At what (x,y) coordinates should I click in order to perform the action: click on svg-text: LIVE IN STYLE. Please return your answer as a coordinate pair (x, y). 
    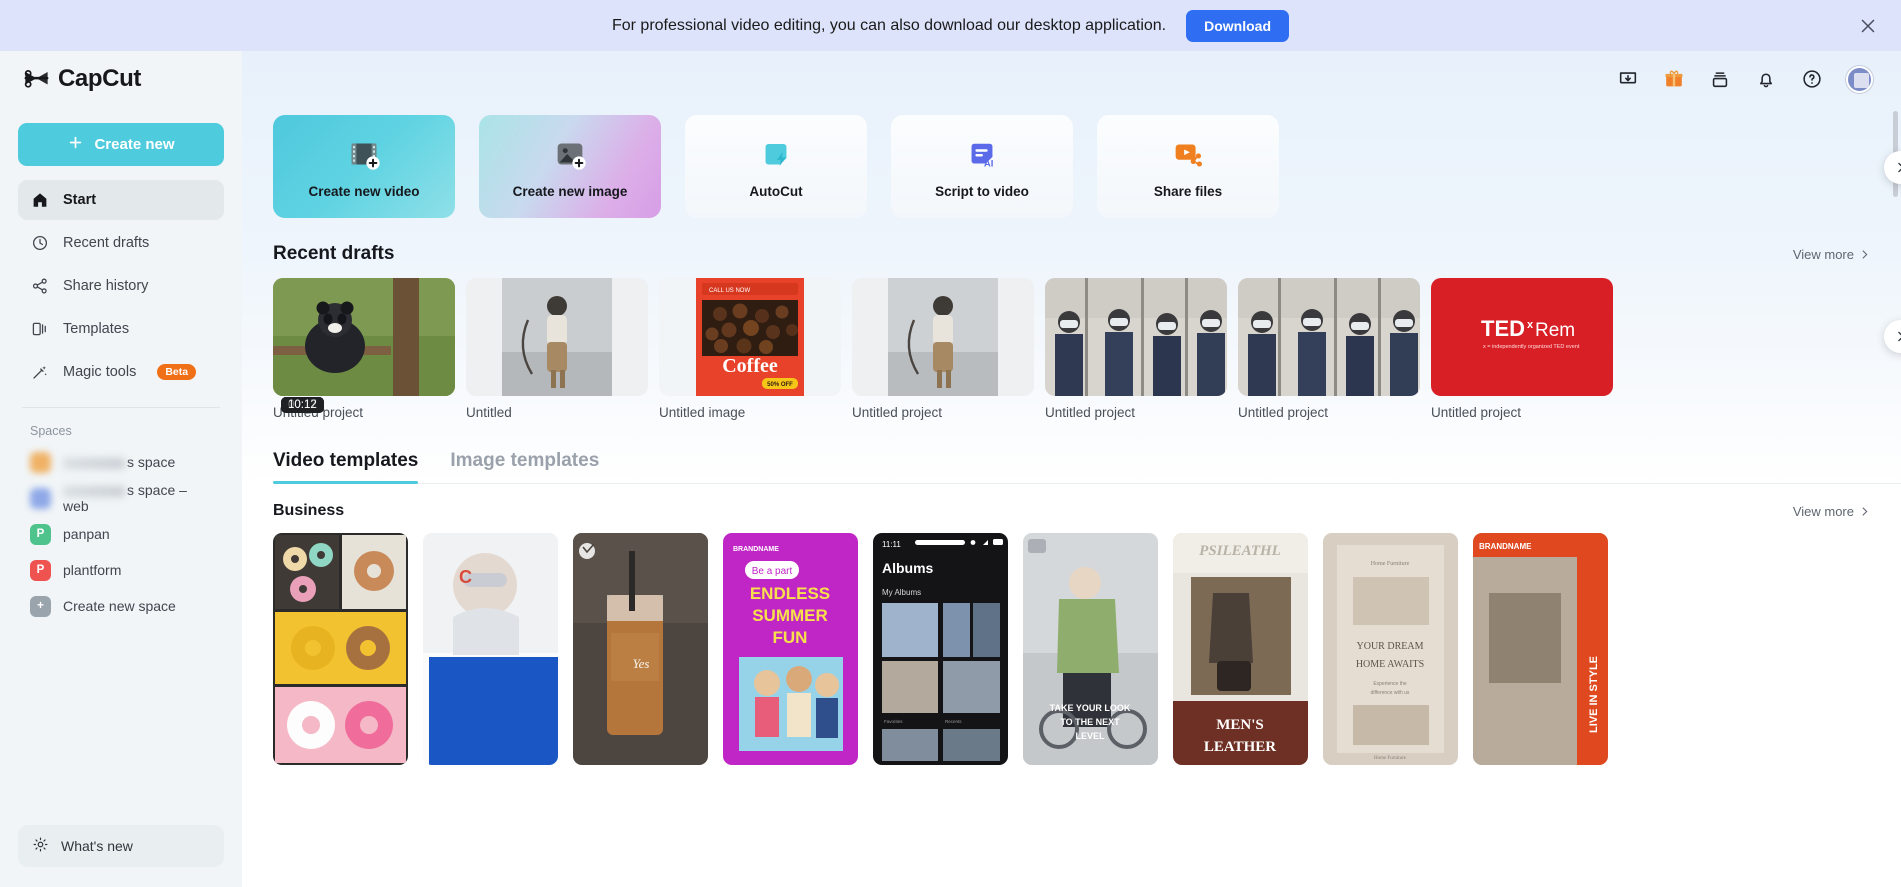
    Looking at the image, I should click on (1594, 694).